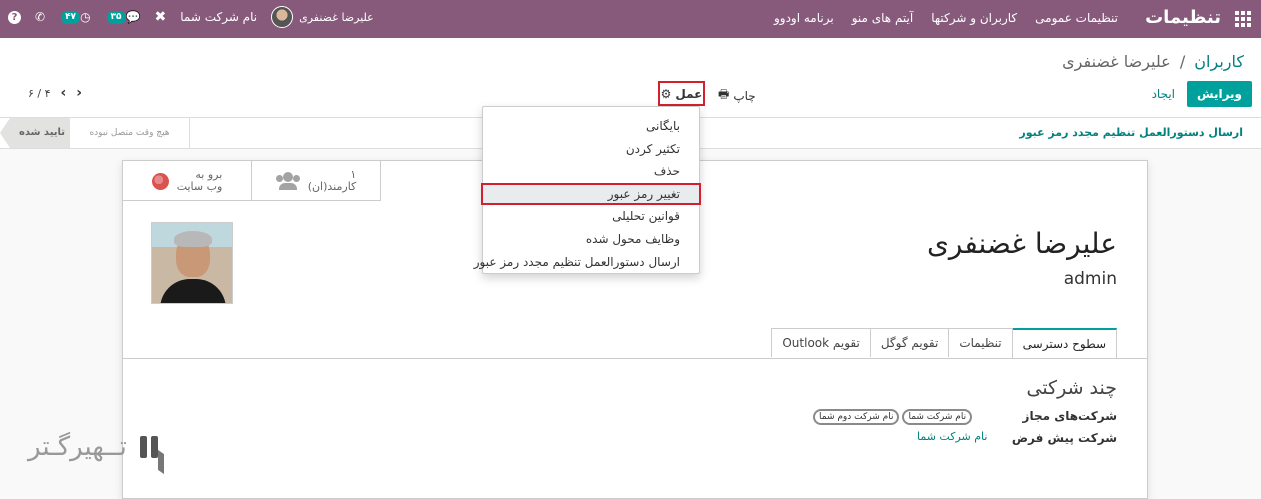  I want to click on action-button: عمل ⚙, so click(681, 93).